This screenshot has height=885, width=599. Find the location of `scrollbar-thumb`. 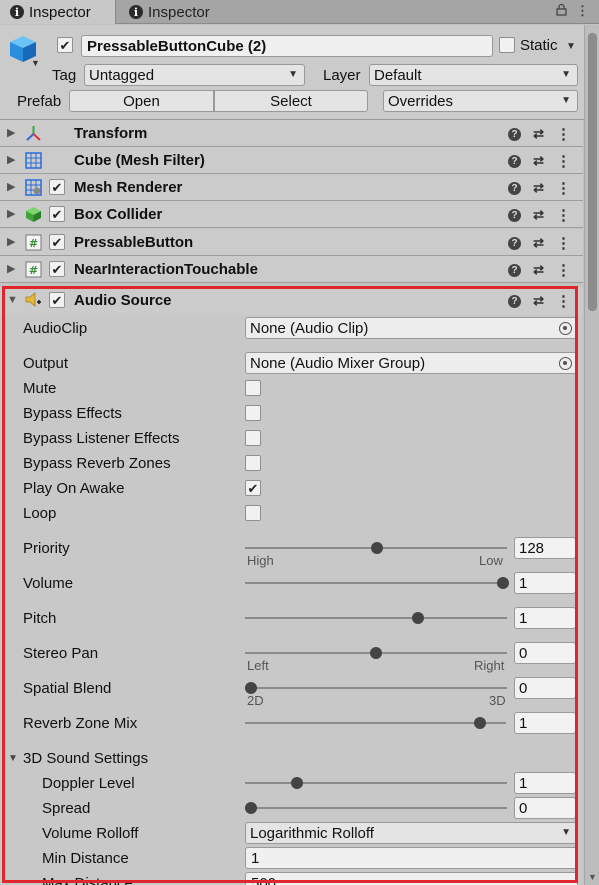

scrollbar-thumb is located at coordinates (592, 172).